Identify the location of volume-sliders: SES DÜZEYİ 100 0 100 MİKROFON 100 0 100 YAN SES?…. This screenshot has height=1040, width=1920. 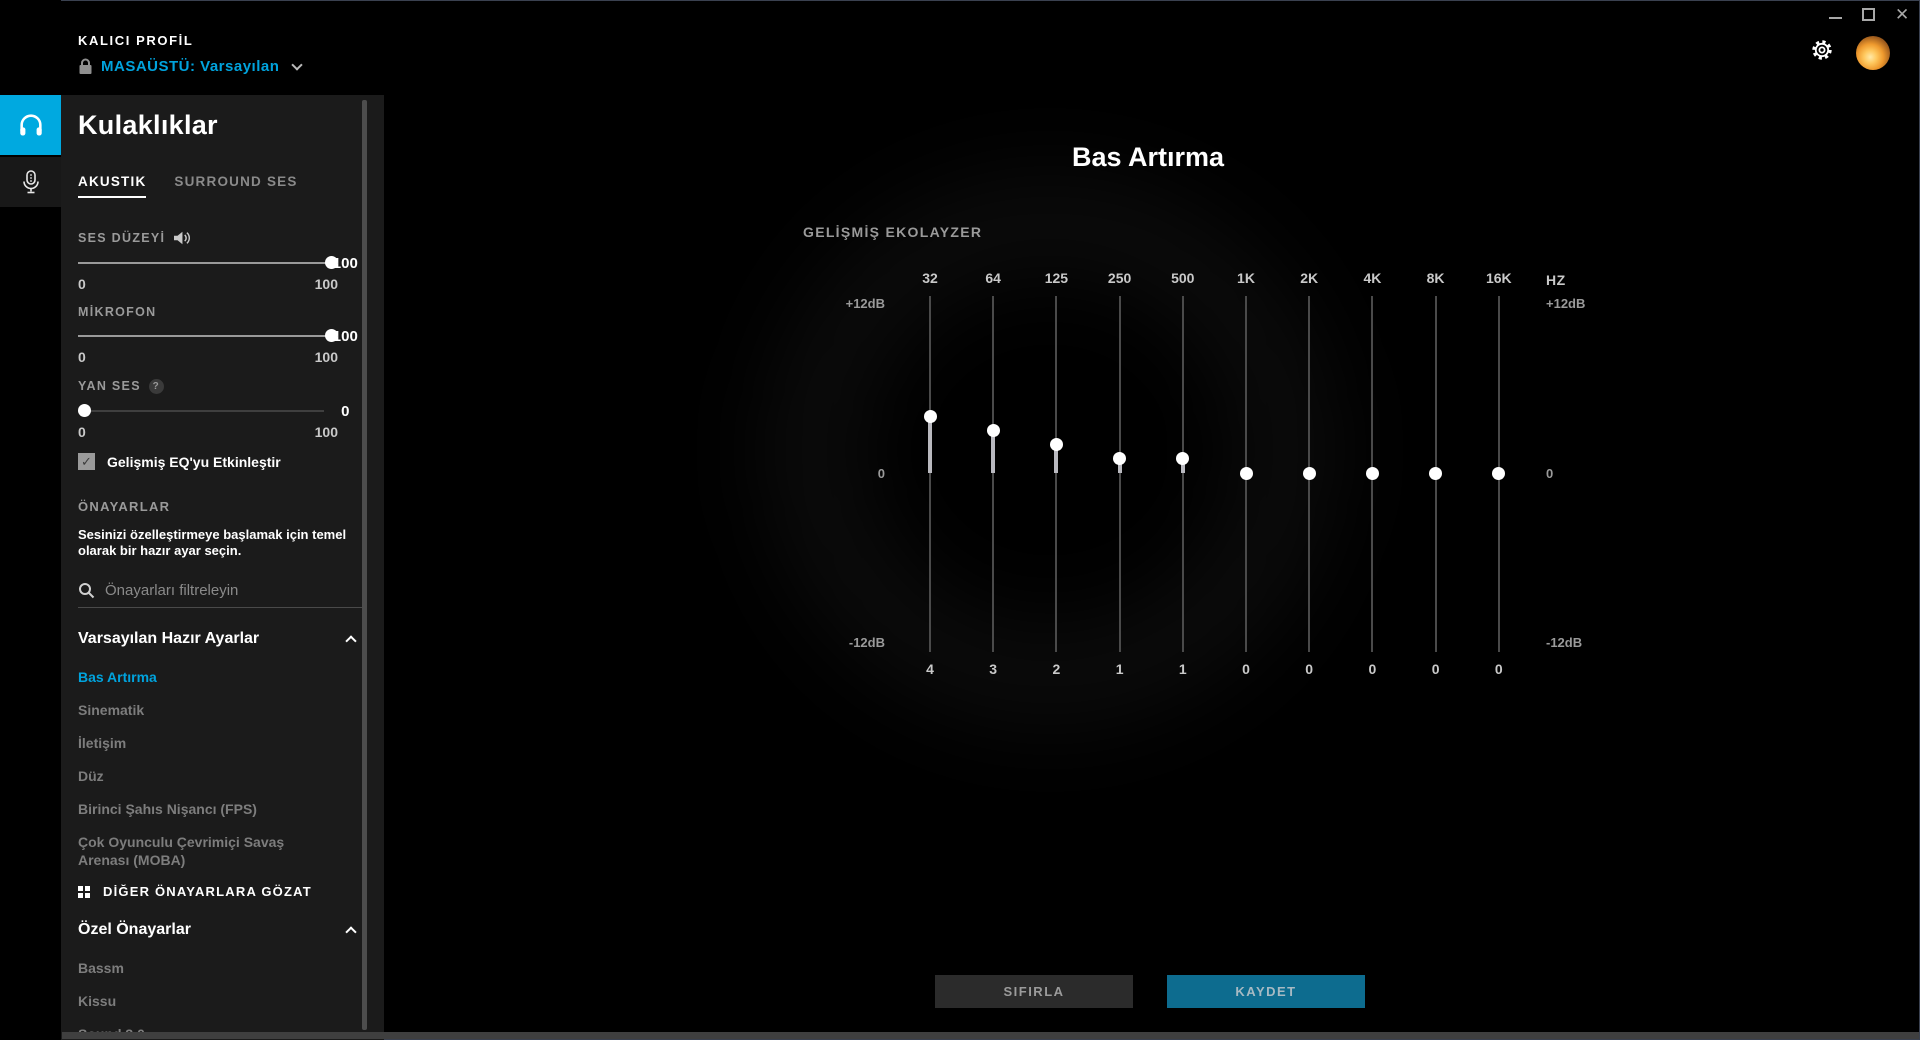
(222, 335).